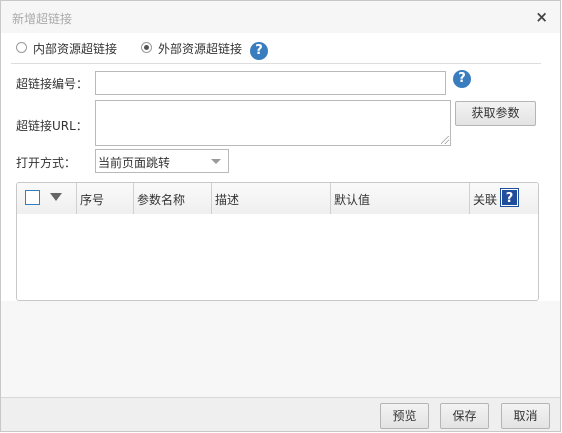 The image size is (562, 433). I want to click on column-header-relation: 关联, so click(485, 200).